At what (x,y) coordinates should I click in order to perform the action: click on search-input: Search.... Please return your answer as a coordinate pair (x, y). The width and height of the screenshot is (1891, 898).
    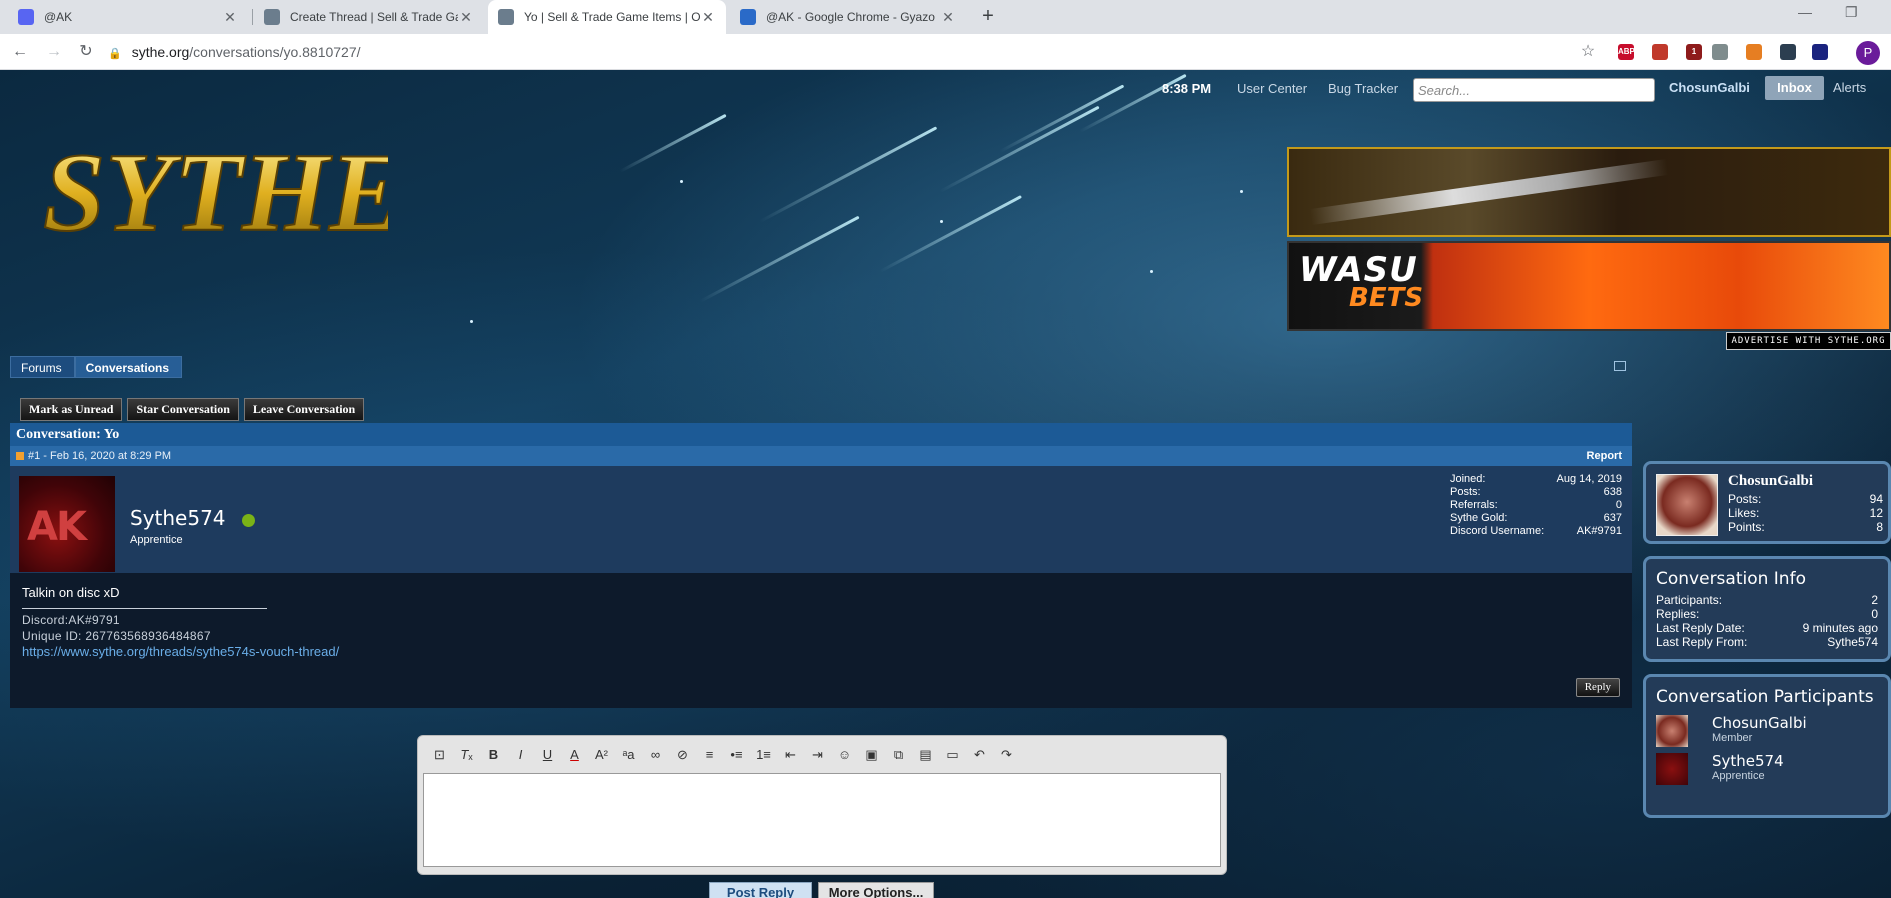
    Looking at the image, I should click on (1534, 90).